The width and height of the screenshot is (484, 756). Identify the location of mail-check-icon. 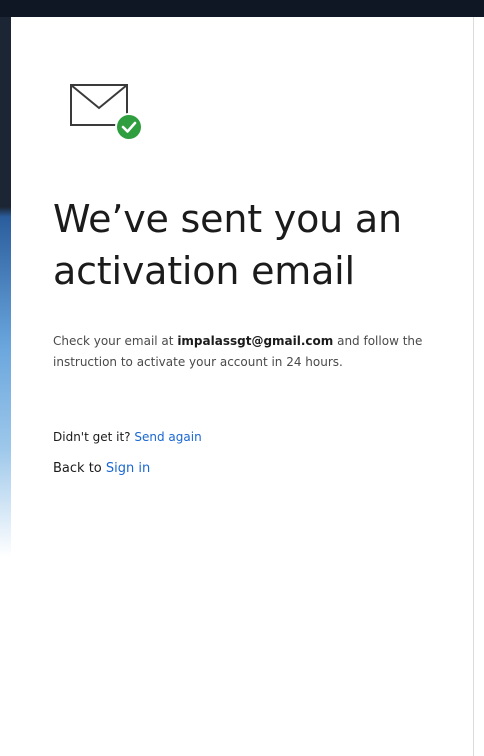
(106, 112).